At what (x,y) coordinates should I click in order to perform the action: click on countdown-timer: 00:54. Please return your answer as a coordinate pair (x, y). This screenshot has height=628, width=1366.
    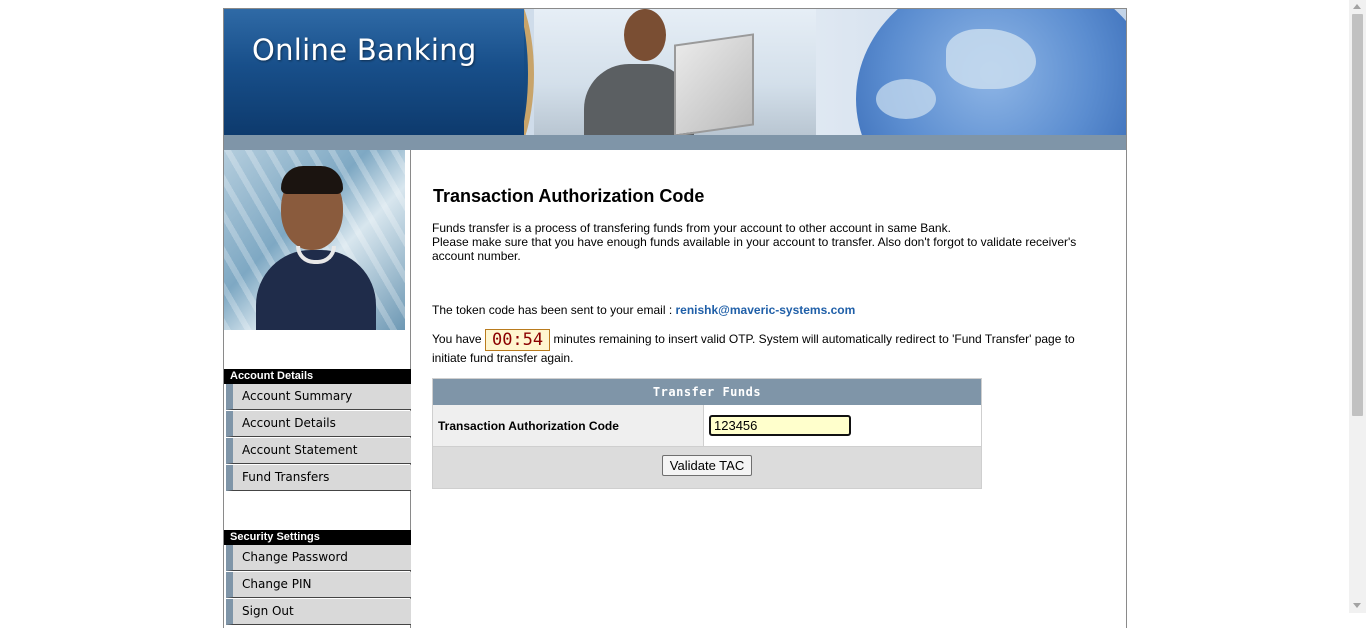
    Looking at the image, I should click on (517, 340).